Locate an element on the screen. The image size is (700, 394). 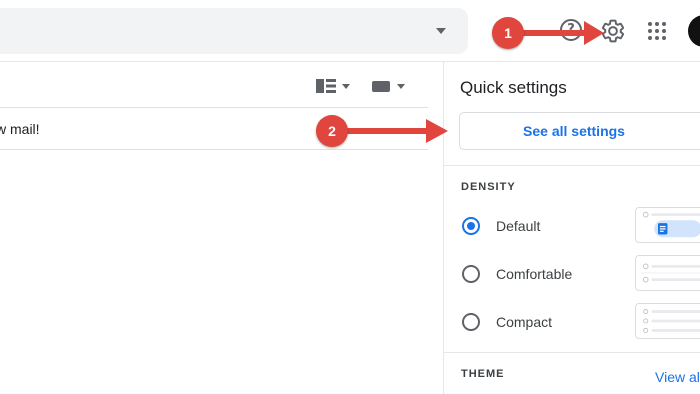
radio-comfortable is located at coordinates (471, 274).